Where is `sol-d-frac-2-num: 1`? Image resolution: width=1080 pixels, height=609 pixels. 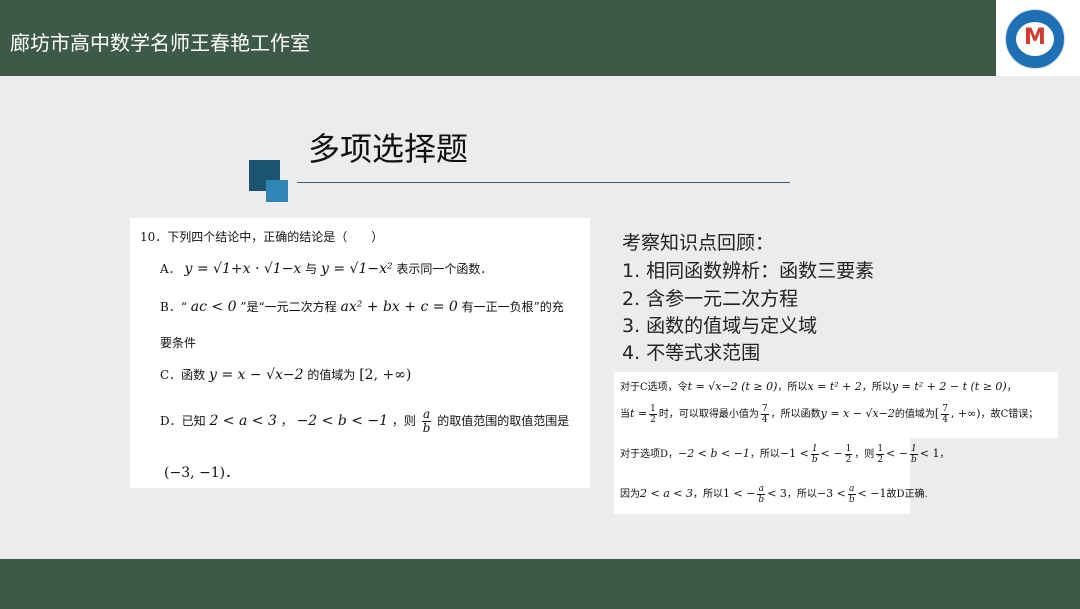 sol-d-frac-2-num: 1 is located at coordinates (848, 449).